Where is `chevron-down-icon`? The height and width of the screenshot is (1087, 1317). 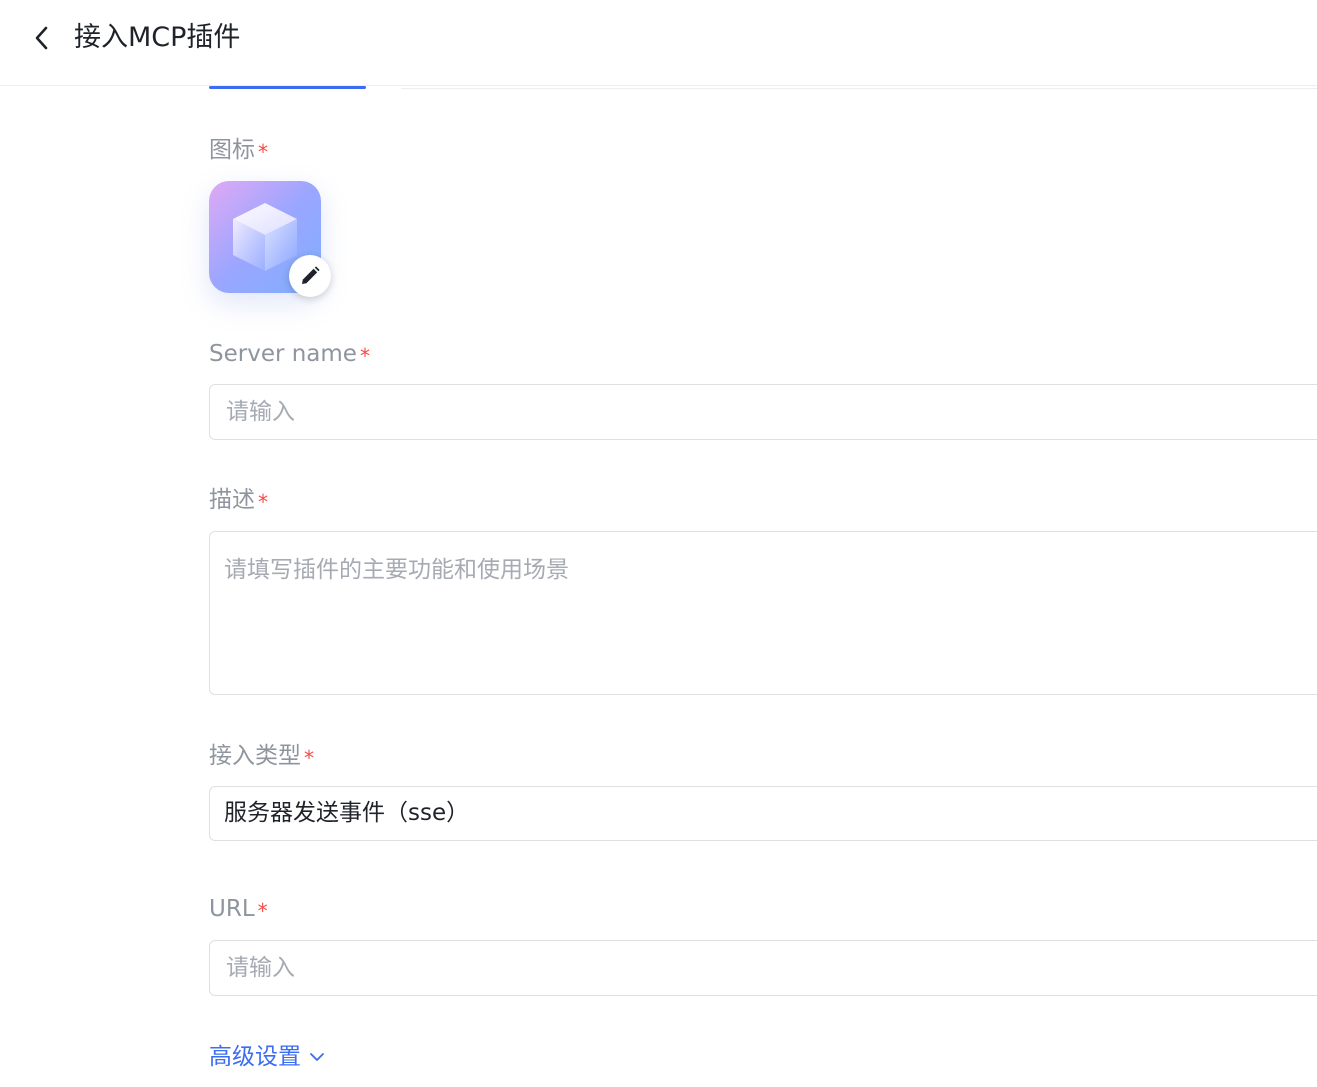
chevron-down-icon is located at coordinates (317, 1057).